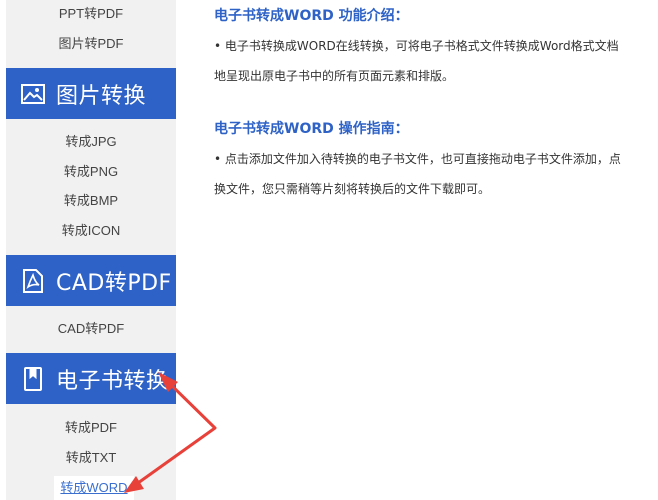 This screenshot has width=658, height=500. Describe the element at coordinates (91, 201) in the screenshot. I see `sidebar-link-to-bmp: 转成BMP` at that location.